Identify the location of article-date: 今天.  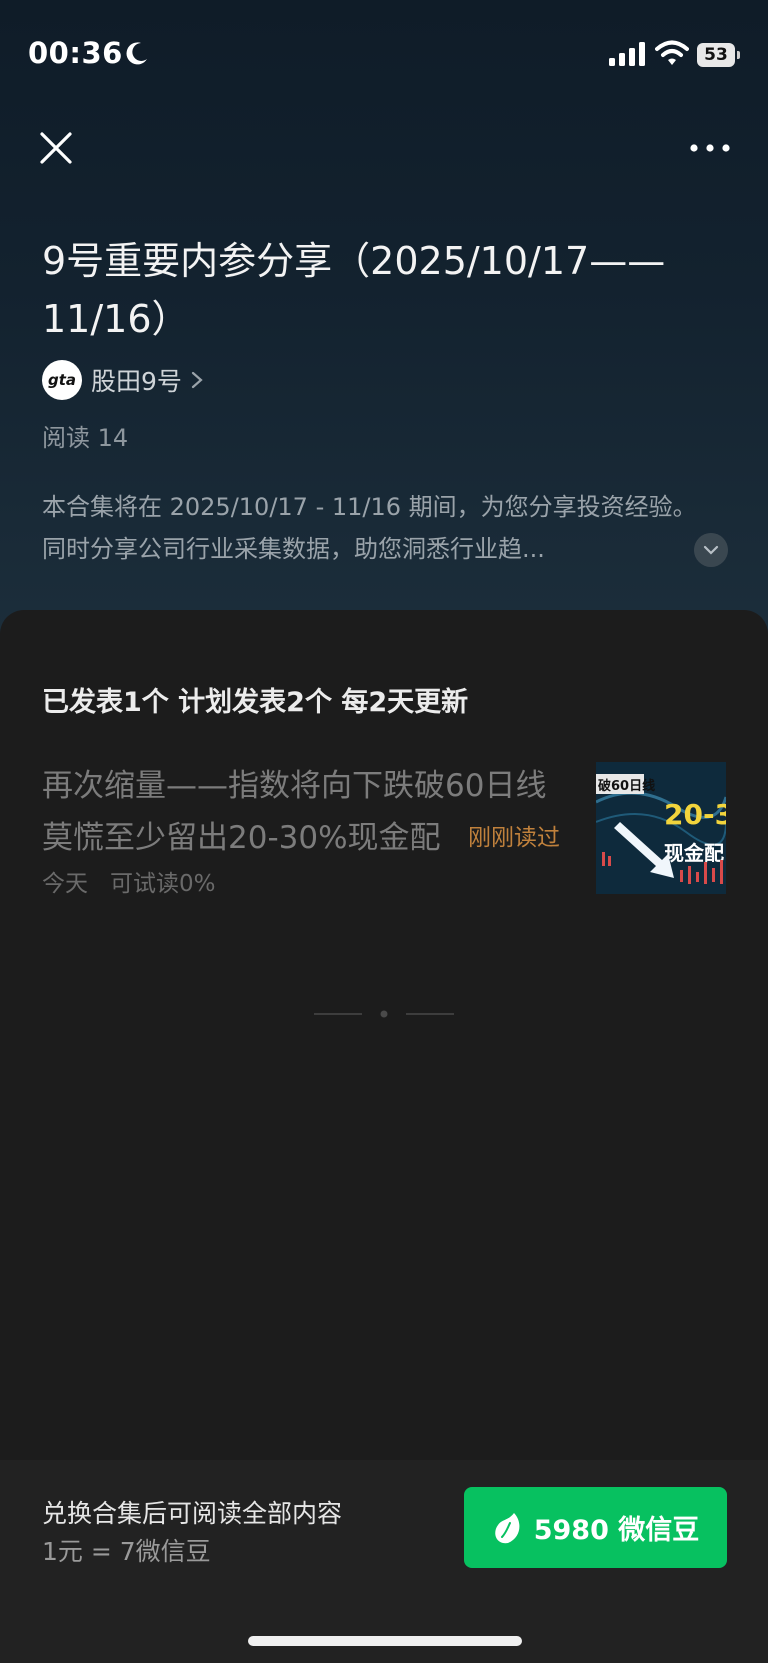
(65, 884).